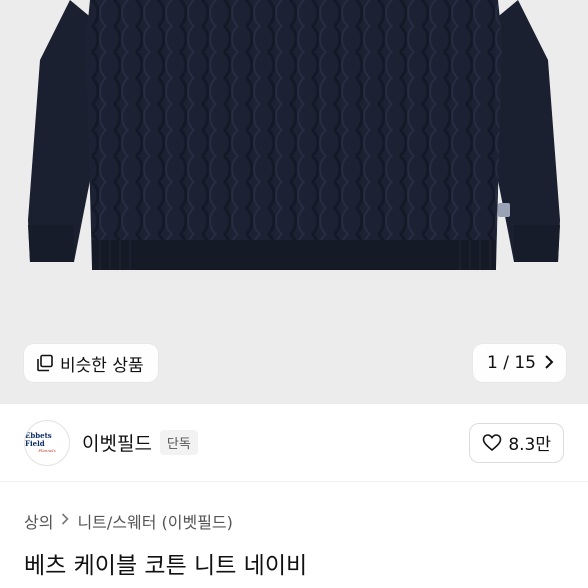 Image resolution: width=588 pixels, height=588 pixels. Describe the element at coordinates (166, 566) in the screenshot. I see `product-title: 베츠 케이블 코튼 니트 네이비` at that location.